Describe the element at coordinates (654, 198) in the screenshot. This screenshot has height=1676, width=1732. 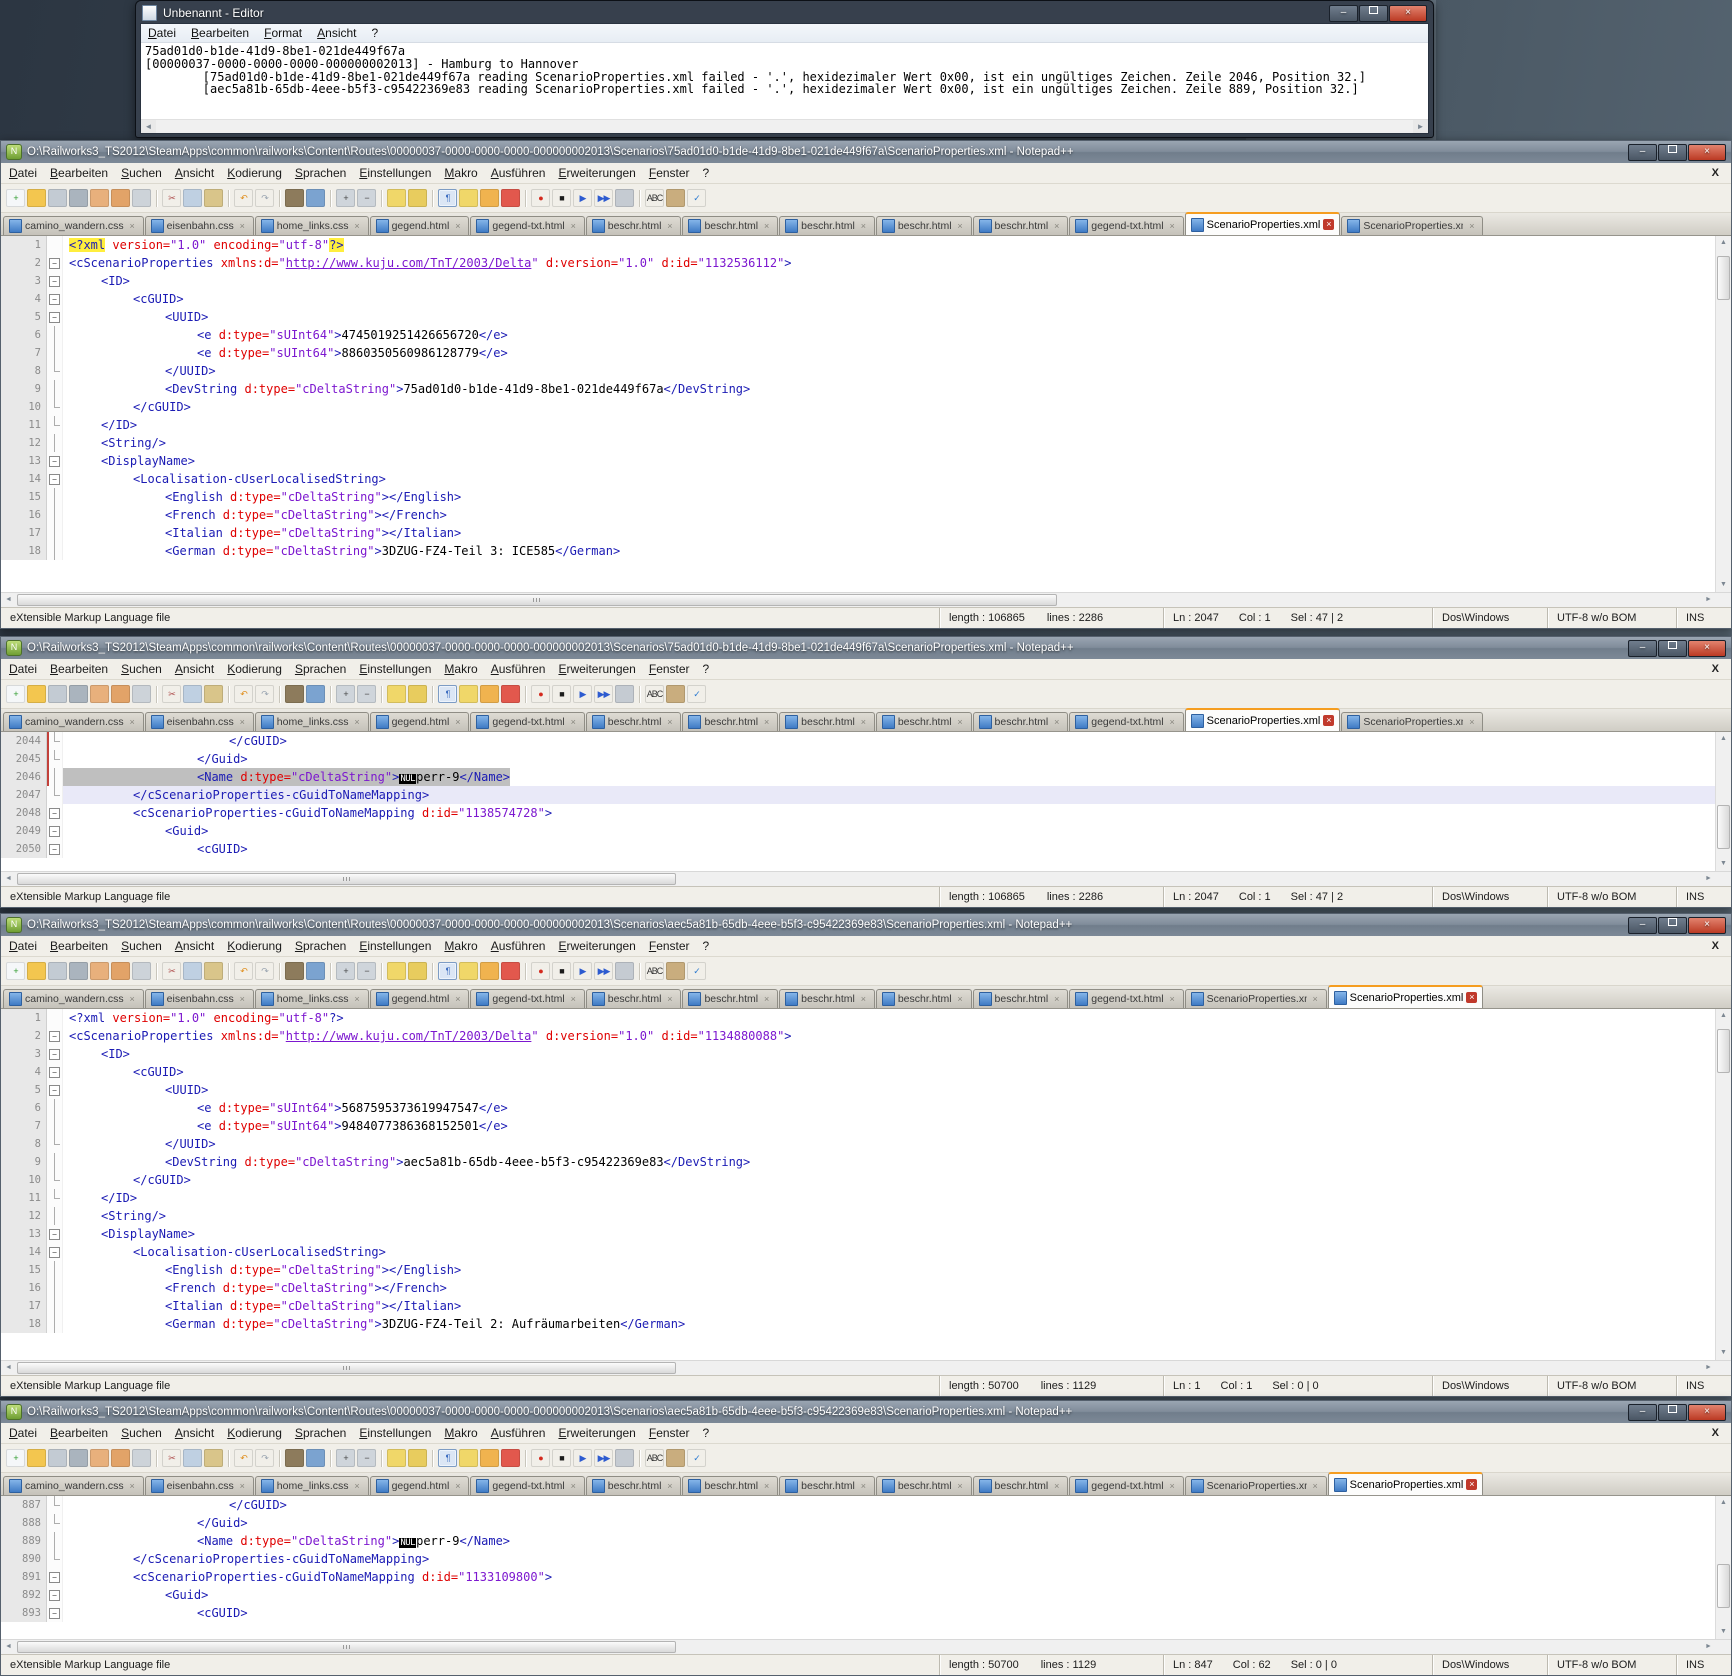
I see `spell-check-icon: ABC` at that location.